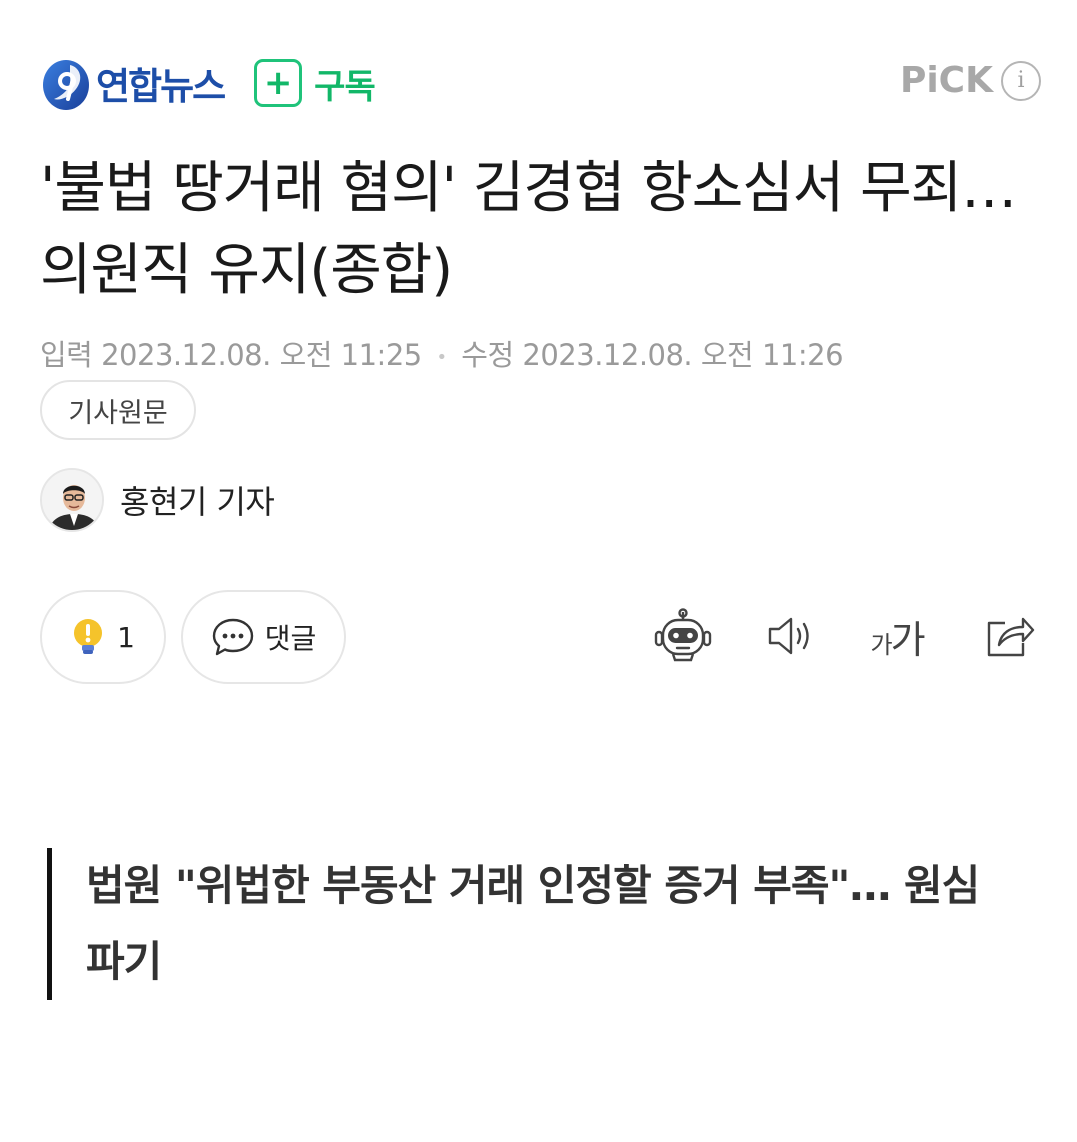 The width and height of the screenshot is (1077, 1142). I want to click on press-logo: 연합뉴스, so click(133, 83).